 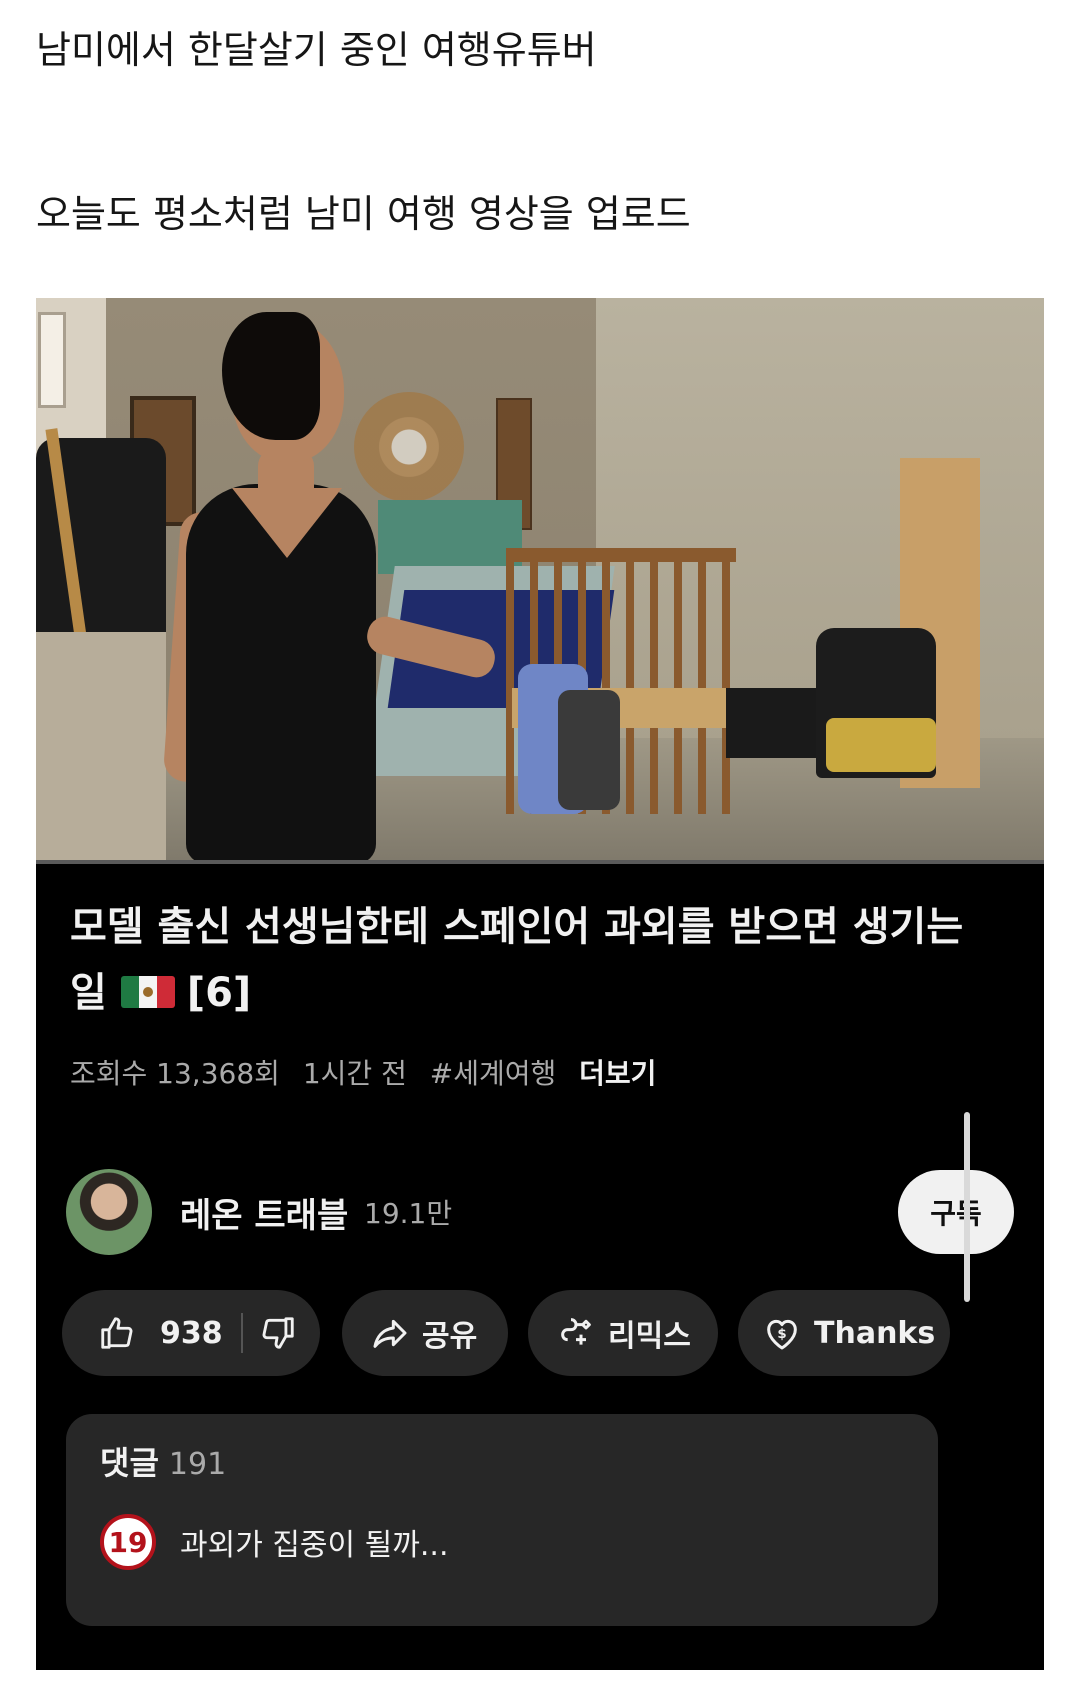 I want to click on like-count: 938, so click(x=191, y=1333).